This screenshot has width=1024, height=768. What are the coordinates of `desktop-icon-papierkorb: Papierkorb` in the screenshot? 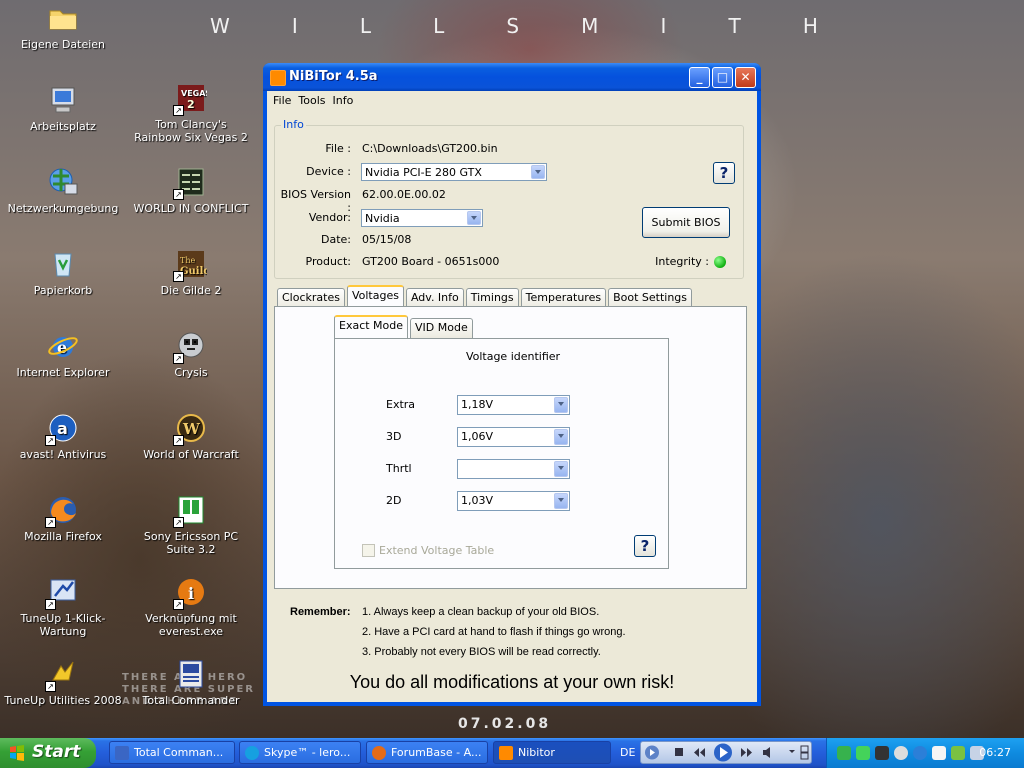 It's located at (63, 272).